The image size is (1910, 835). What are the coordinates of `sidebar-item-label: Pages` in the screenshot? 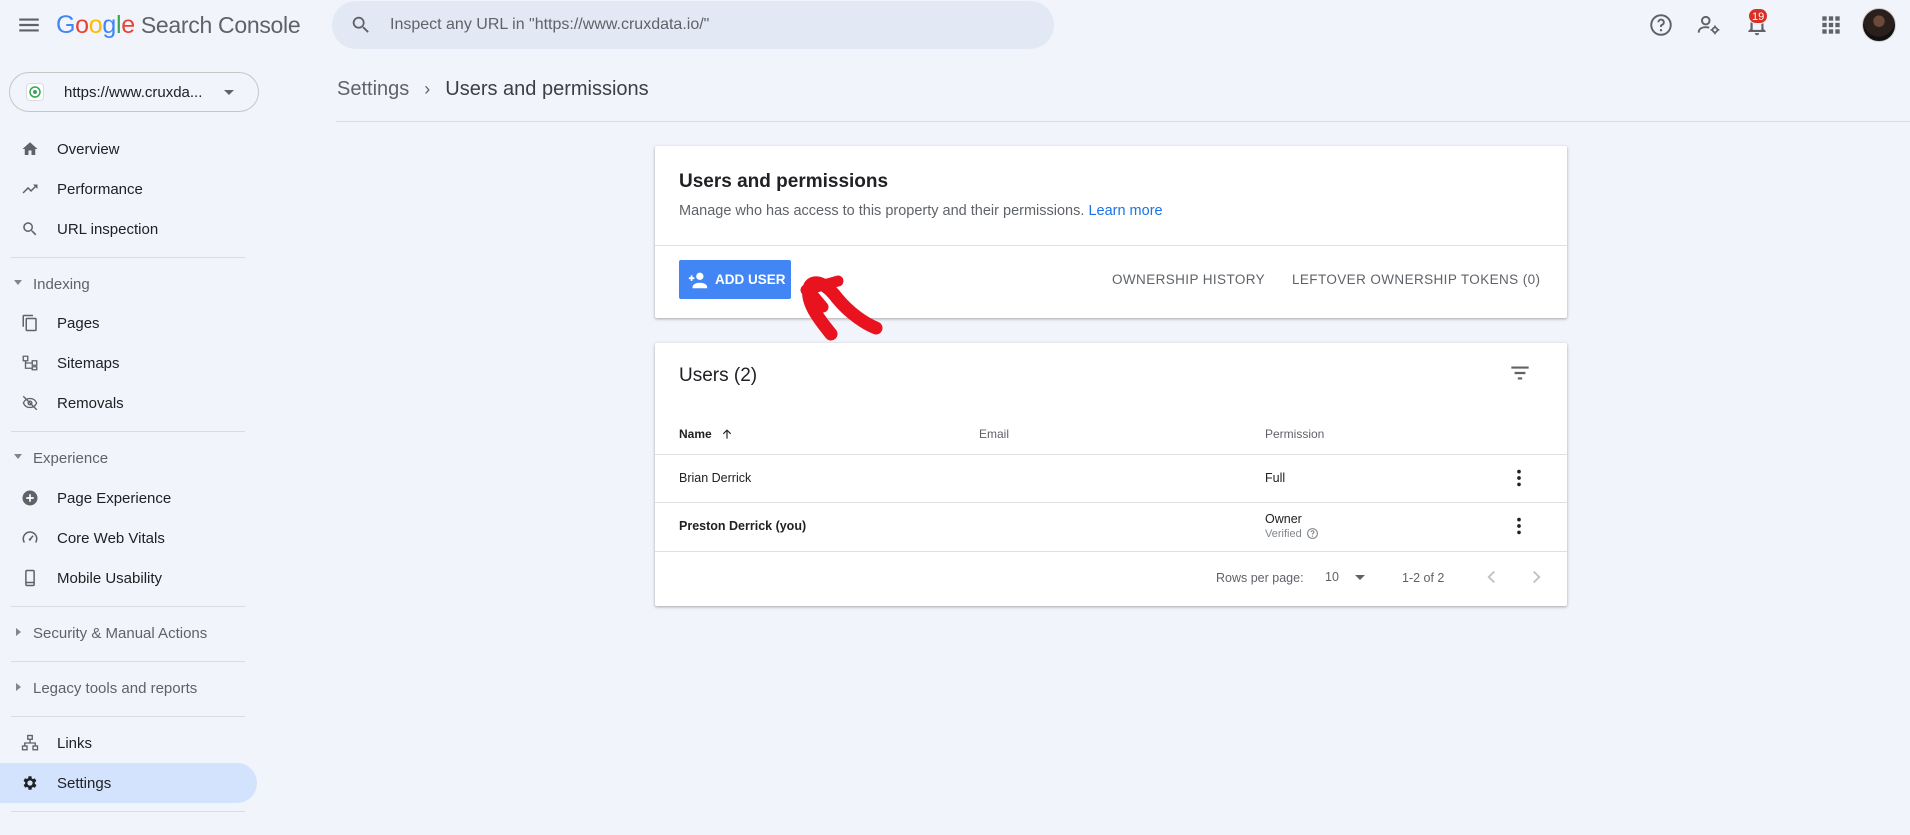 It's located at (78, 323).